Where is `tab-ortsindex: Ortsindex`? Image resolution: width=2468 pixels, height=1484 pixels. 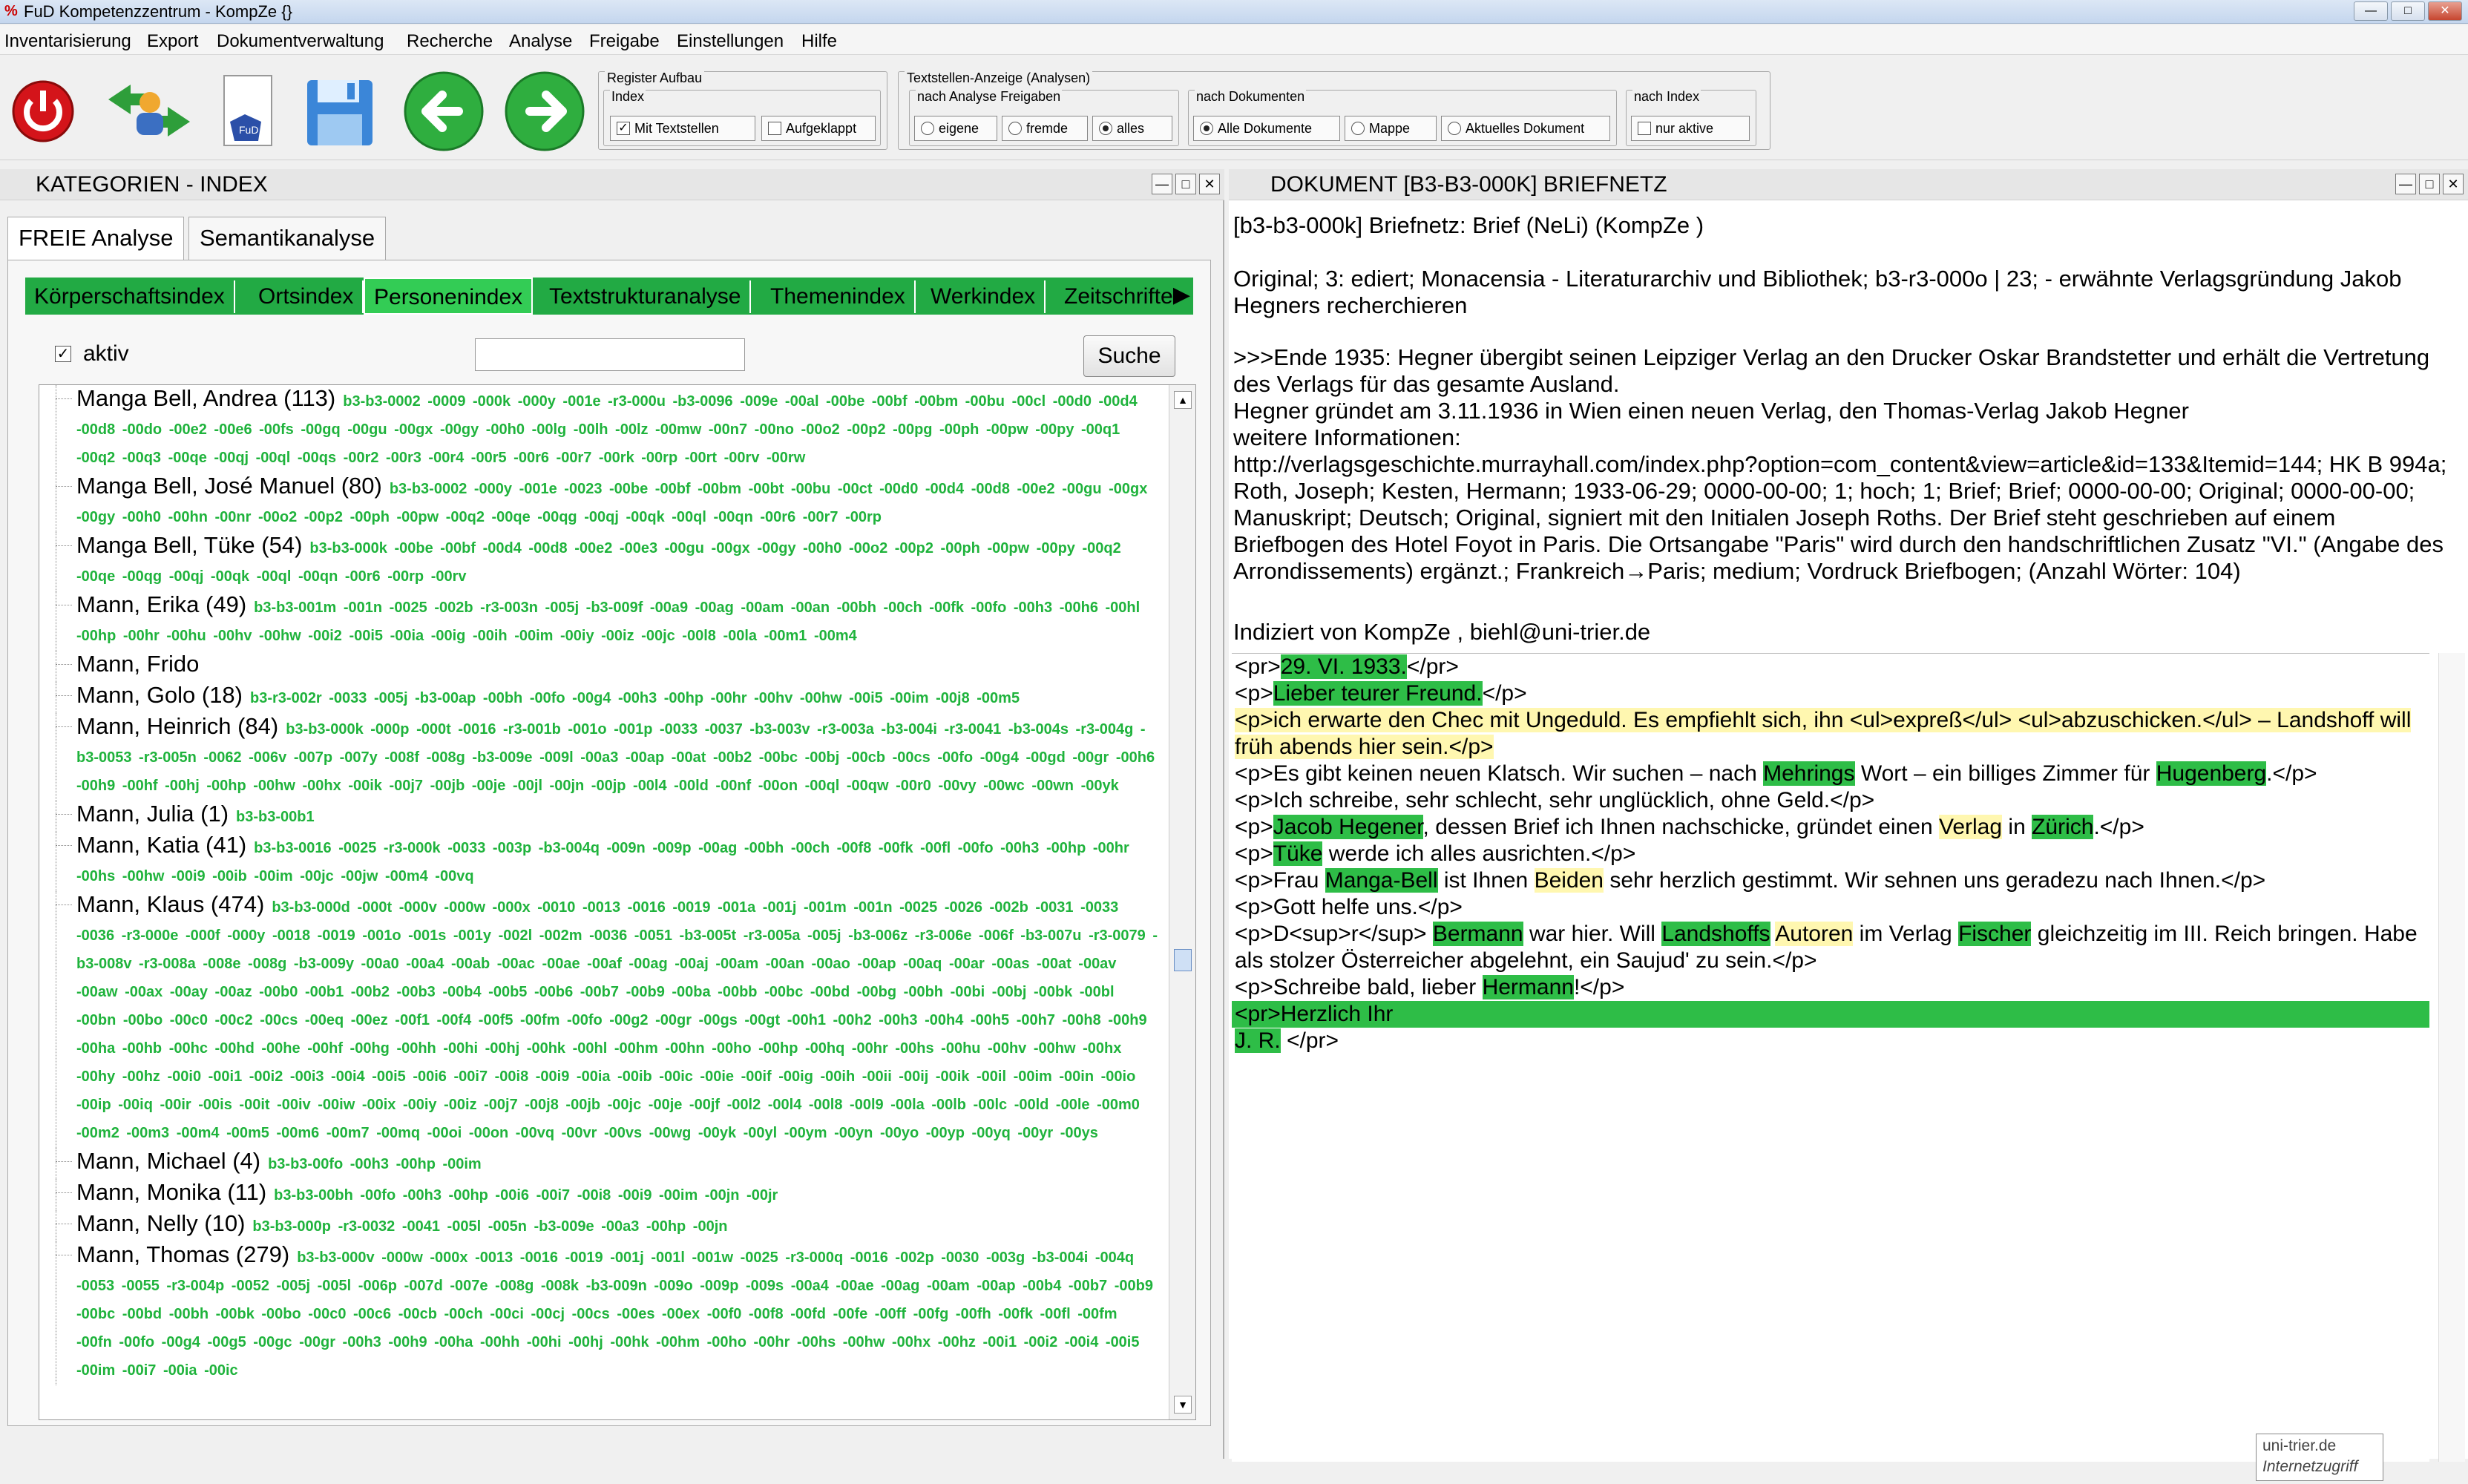
tab-ortsindex: Ortsindex is located at coordinates (307, 296).